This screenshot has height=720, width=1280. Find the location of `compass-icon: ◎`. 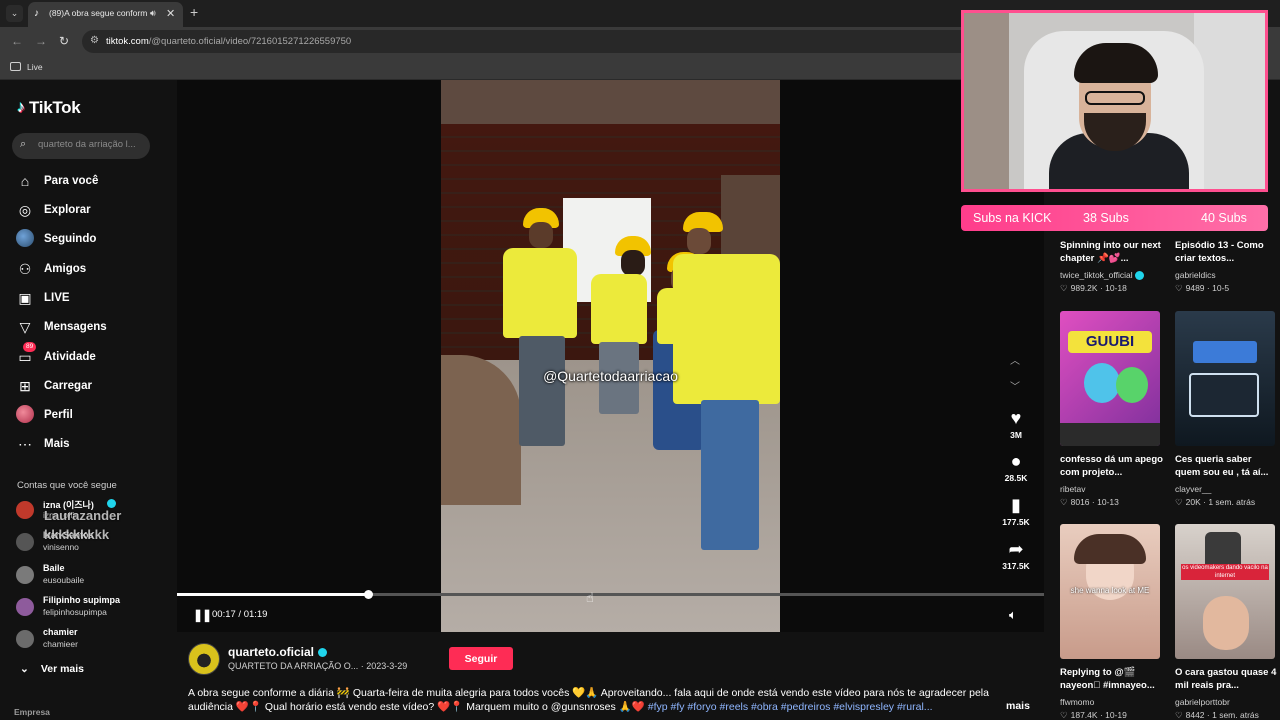

compass-icon: ◎ is located at coordinates (25, 210).